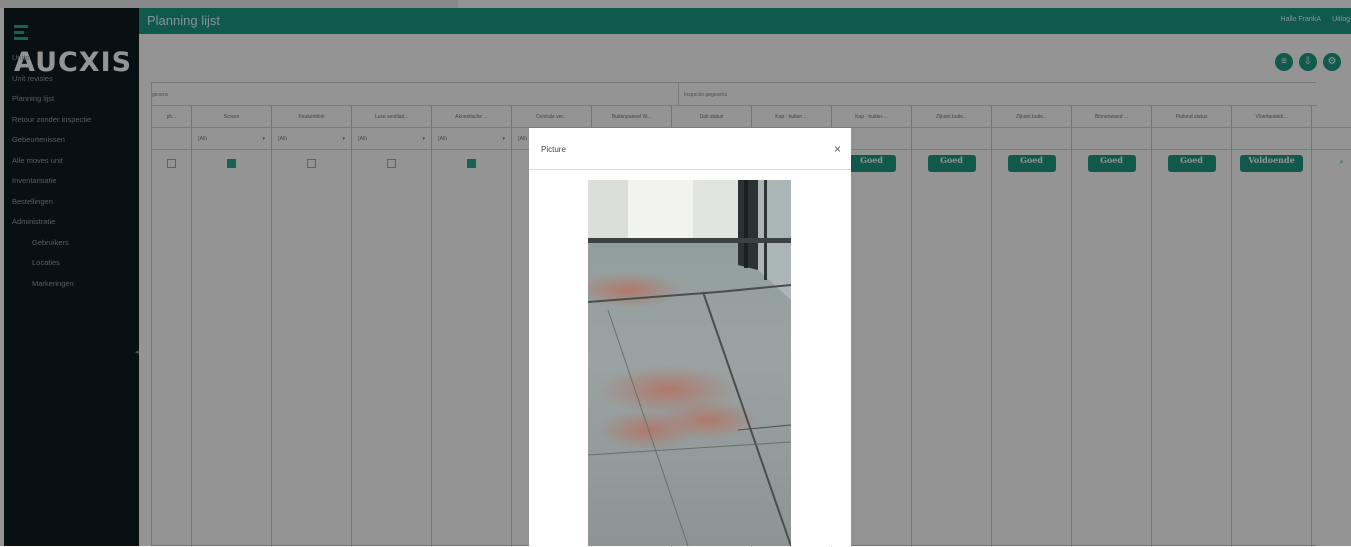  I want to click on close-icon: ×, so click(837, 149).